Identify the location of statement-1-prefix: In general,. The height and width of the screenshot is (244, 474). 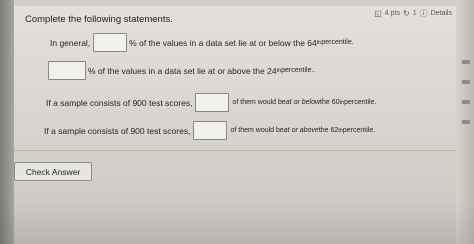
(70, 42).